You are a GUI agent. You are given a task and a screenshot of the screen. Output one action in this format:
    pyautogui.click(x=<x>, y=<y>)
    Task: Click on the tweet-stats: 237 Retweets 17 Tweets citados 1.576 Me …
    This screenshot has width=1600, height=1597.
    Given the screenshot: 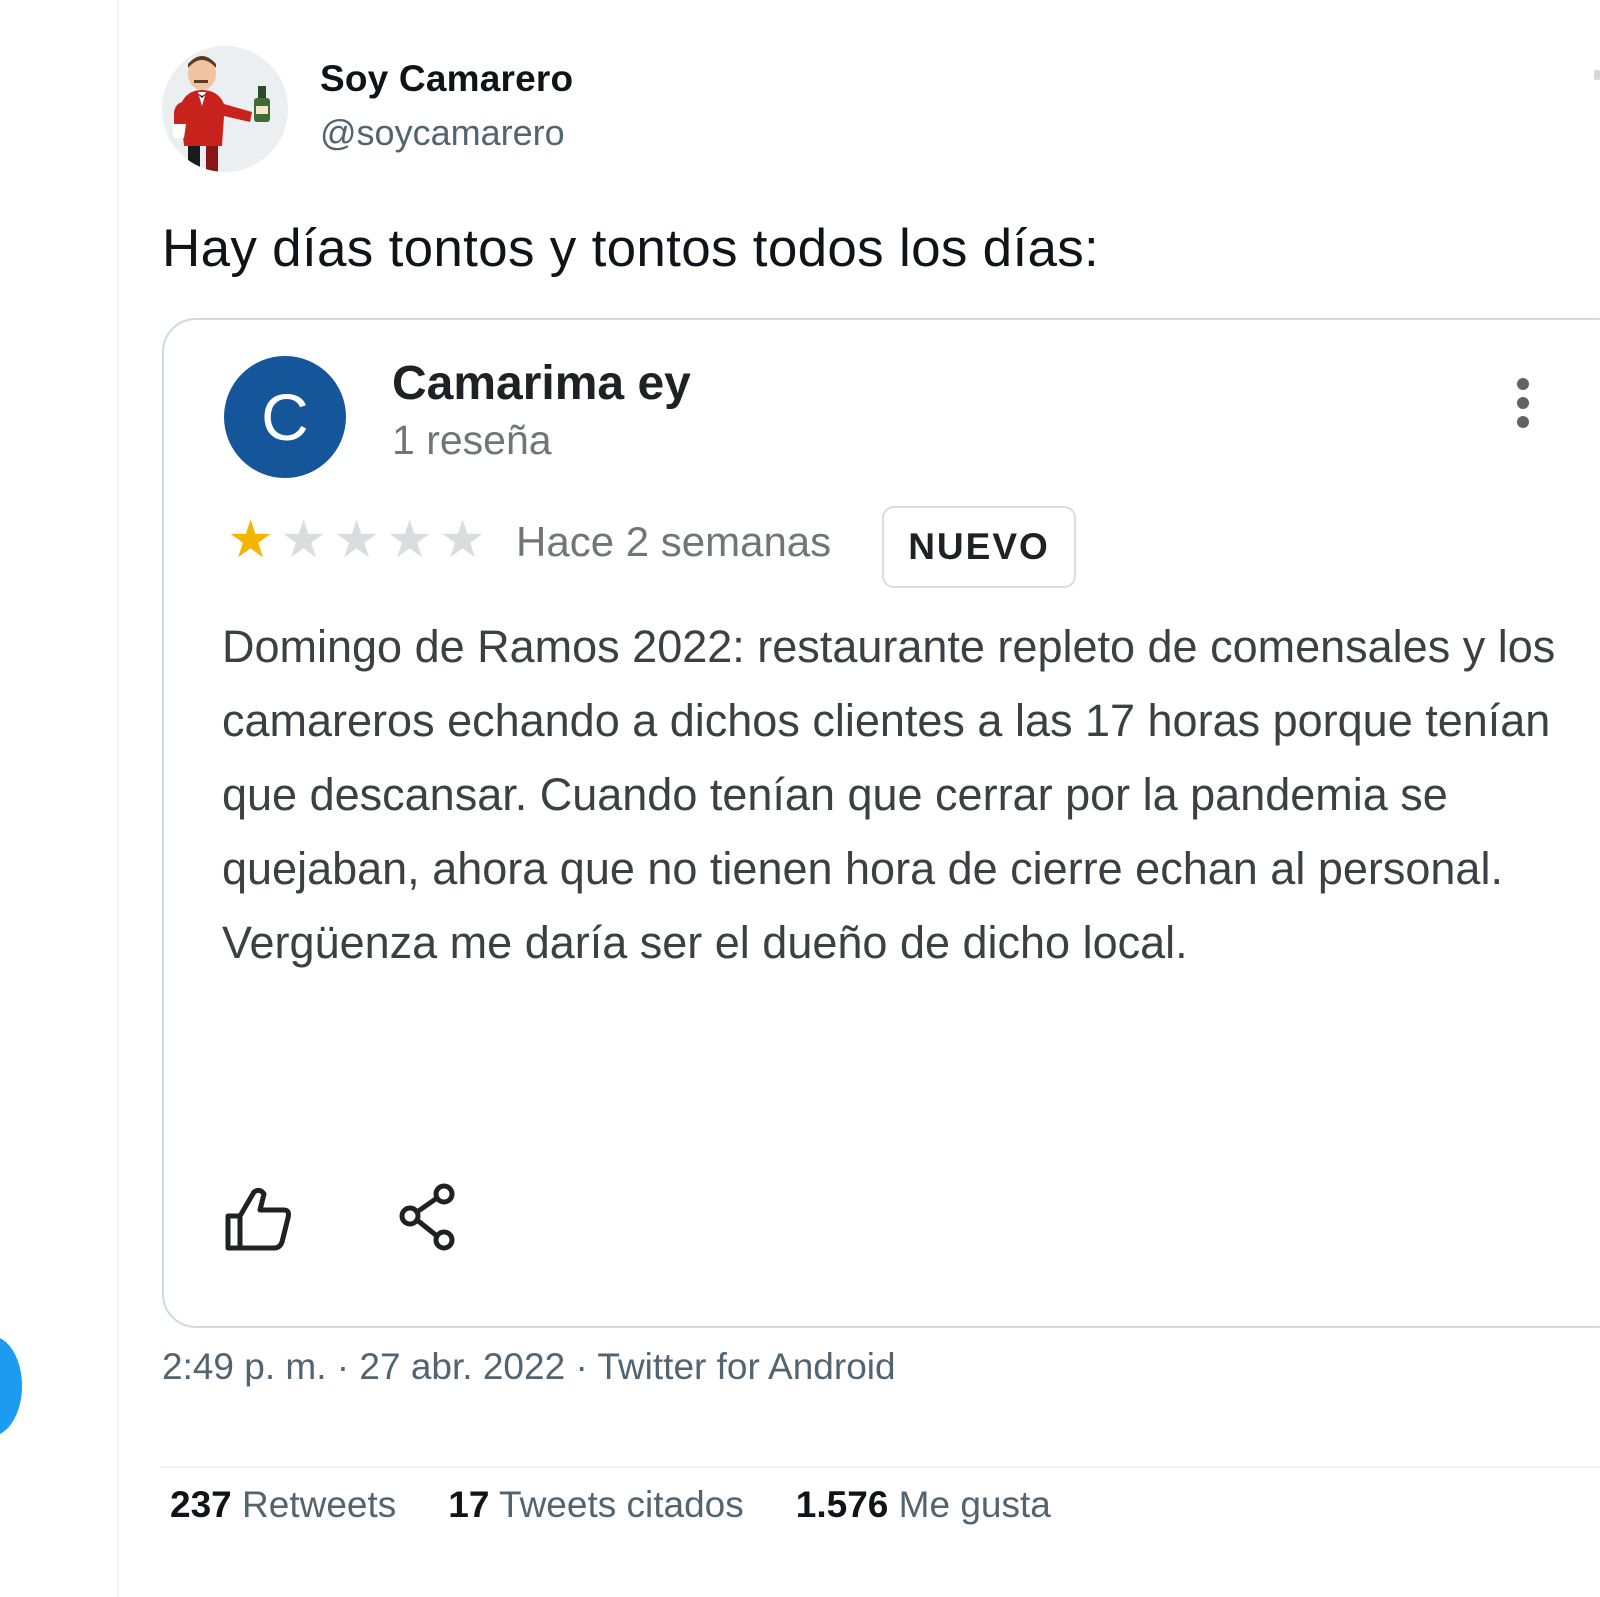 What is the action you would take?
    pyautogui.click(x=636, y=1505)
    